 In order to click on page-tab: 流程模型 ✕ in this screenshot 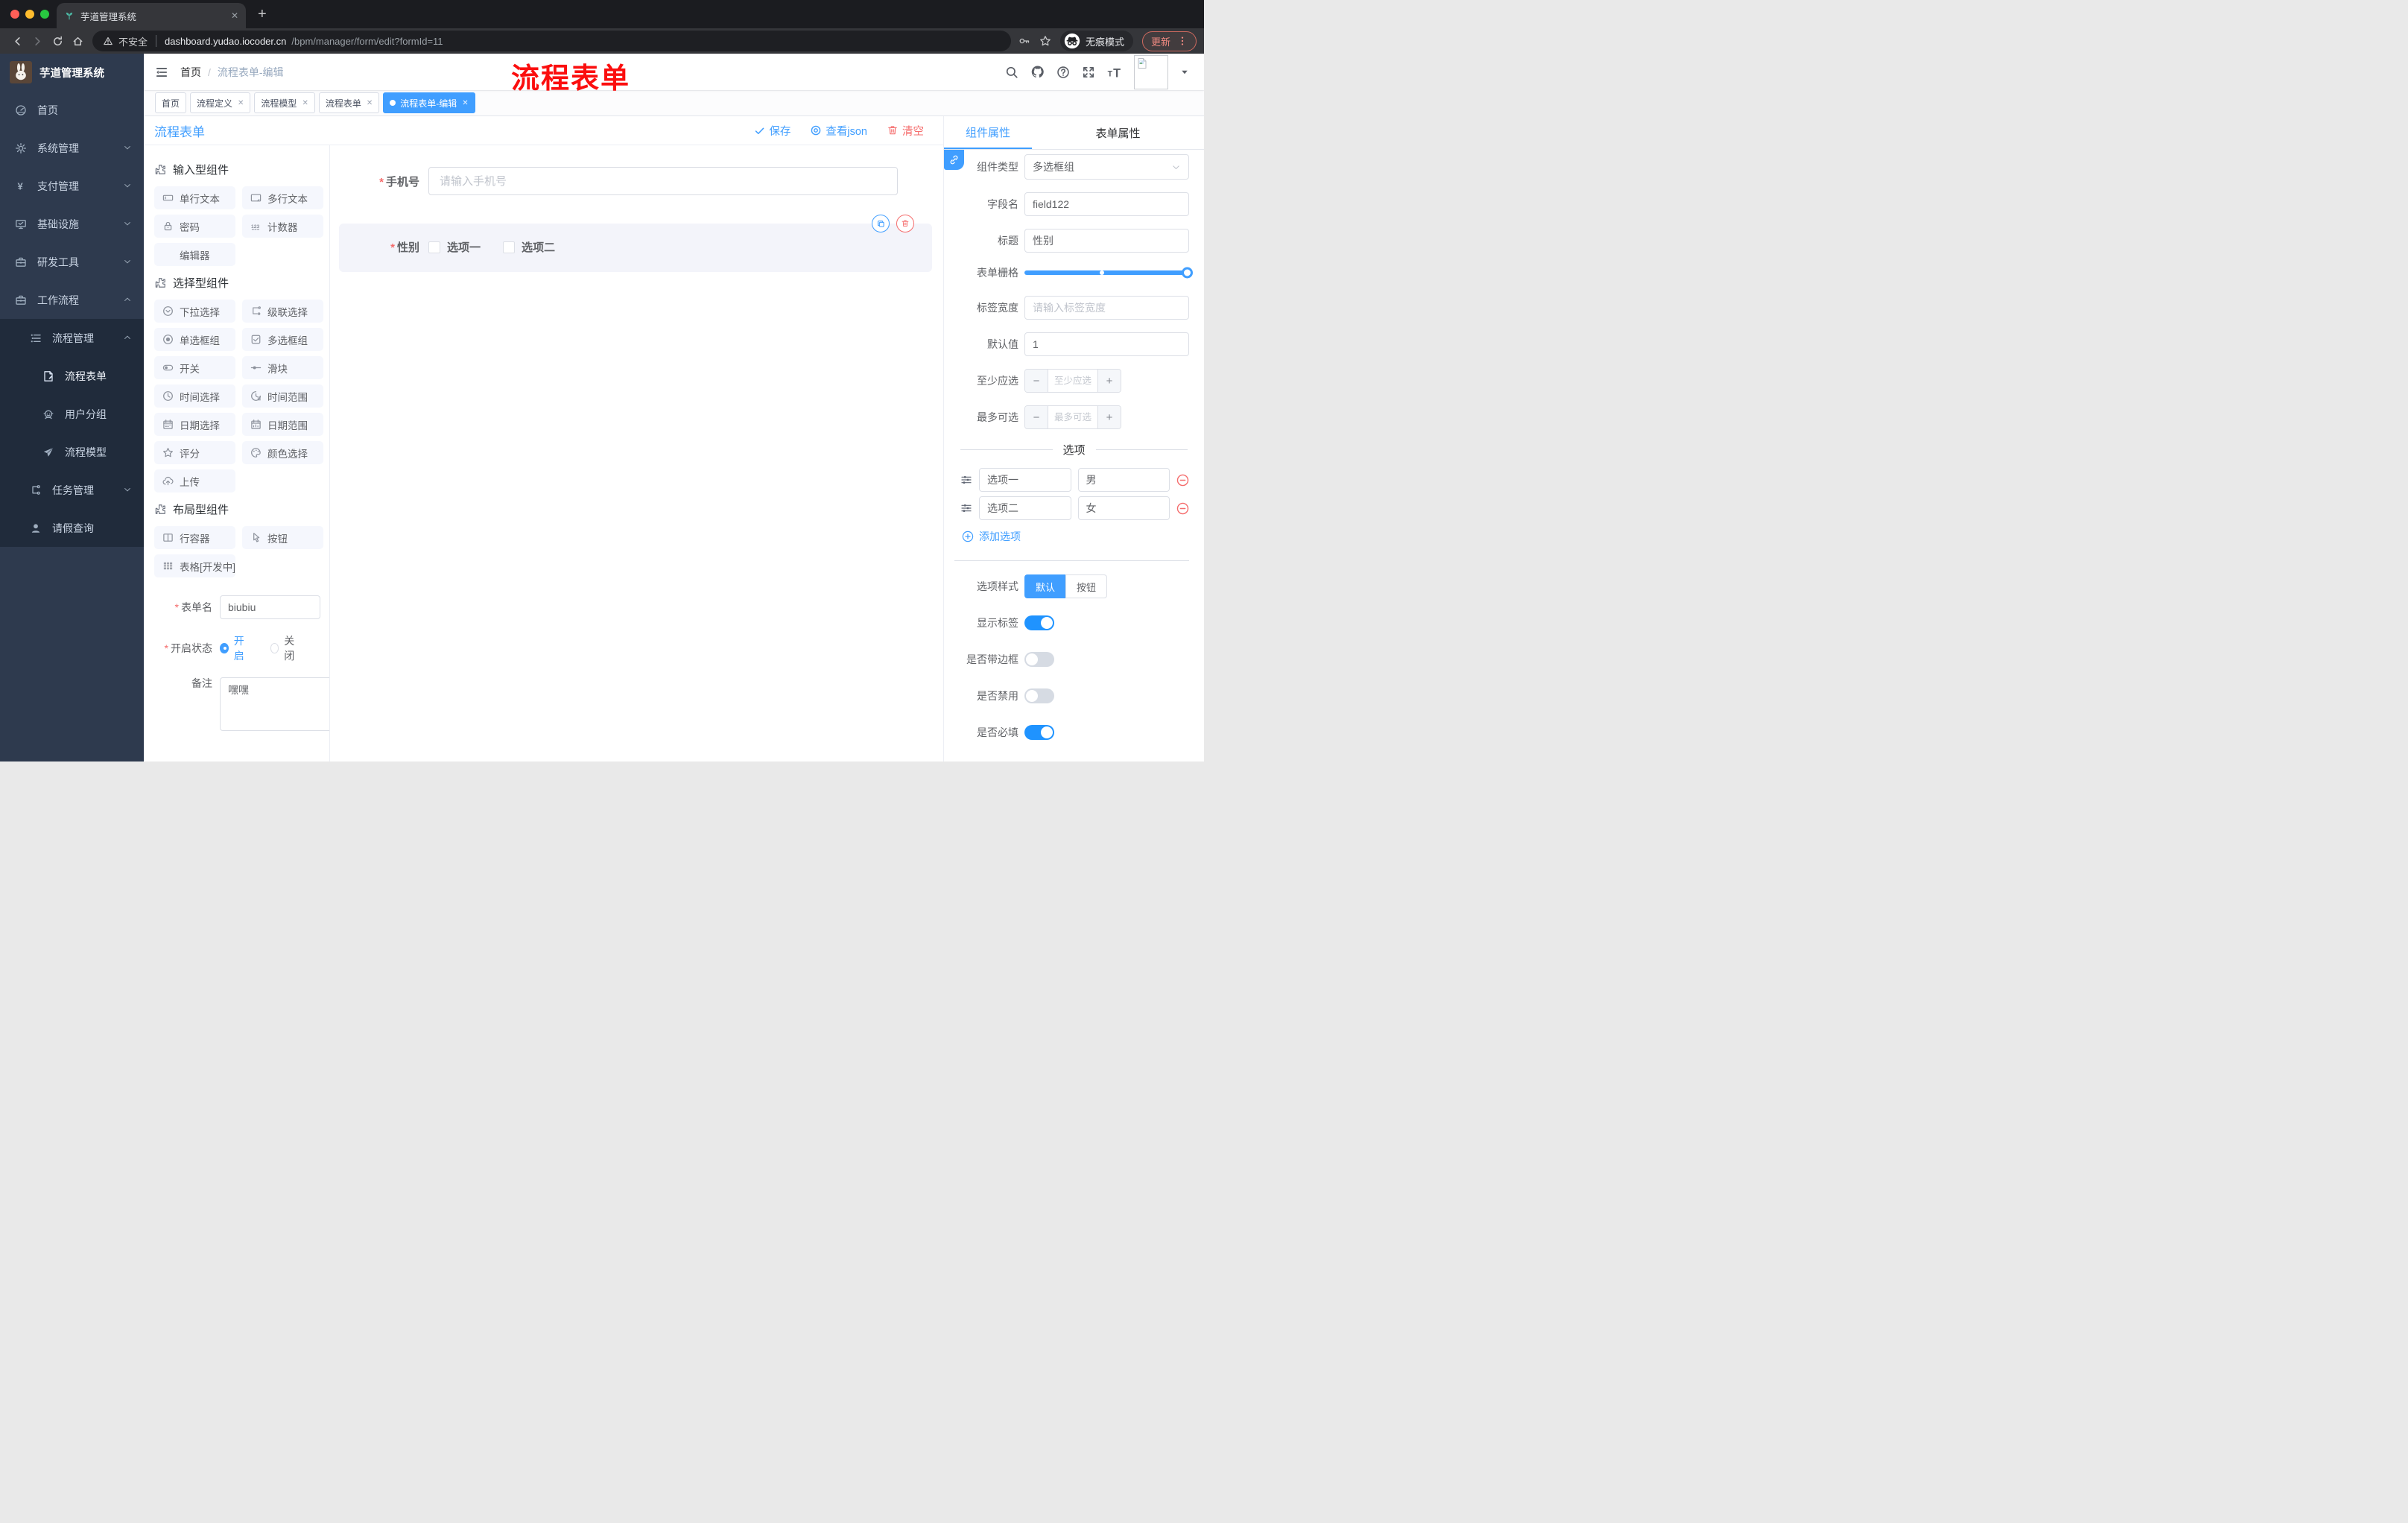, I will do `click(284, 102)`.